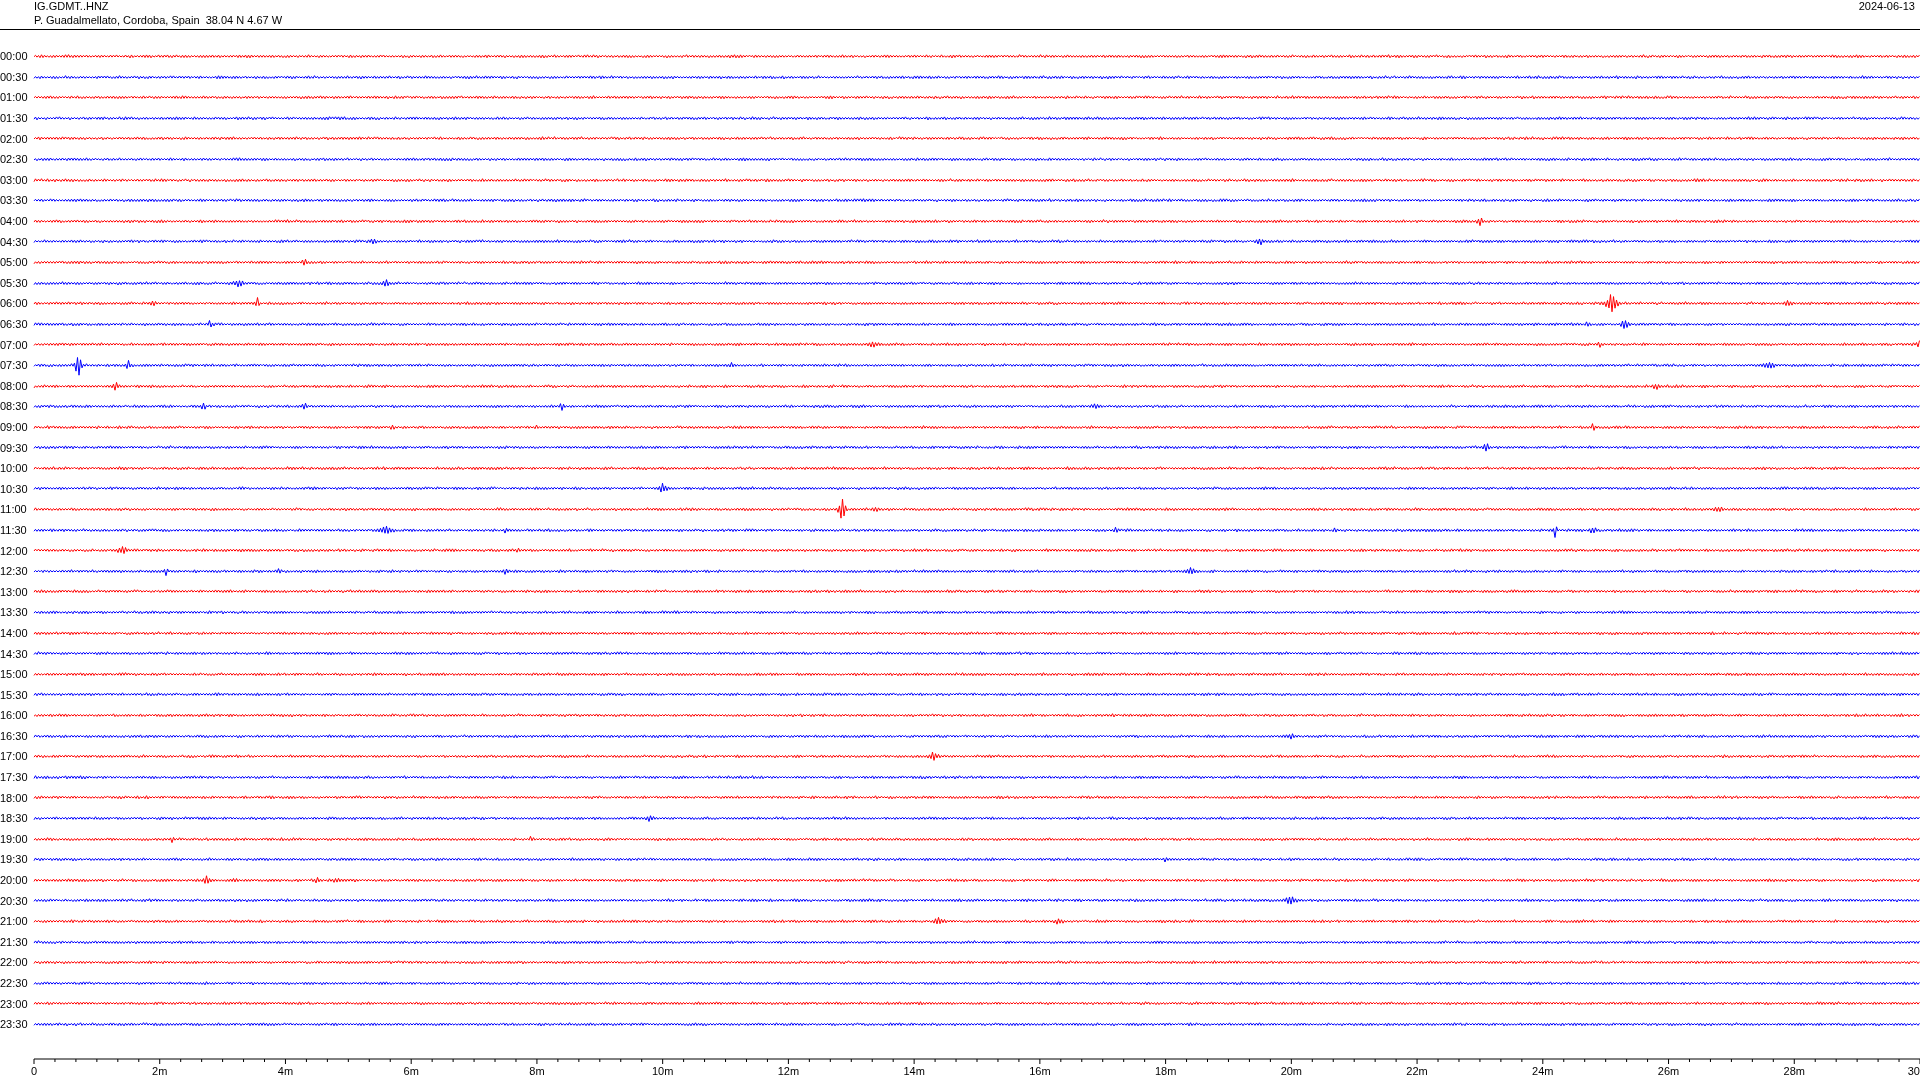 This screenshot has width=1920, height=1080. Describe the element at coordinates (14, 859) in the screenshot. I see `time-label: 19:30` at that location.